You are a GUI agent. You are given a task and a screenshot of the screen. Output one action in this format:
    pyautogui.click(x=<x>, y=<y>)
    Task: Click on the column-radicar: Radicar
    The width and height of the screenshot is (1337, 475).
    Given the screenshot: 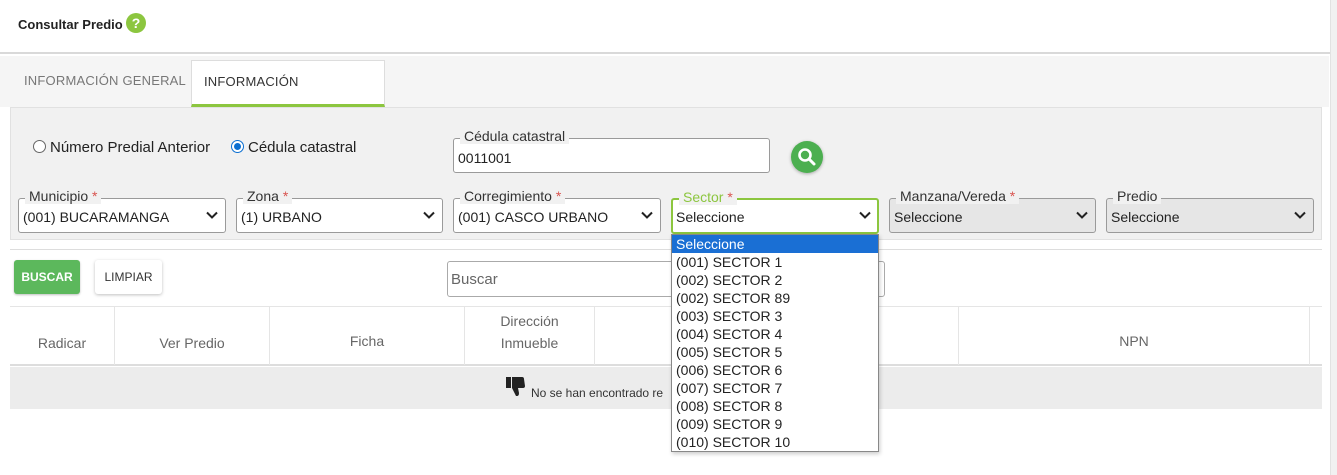 What is the action you would take?
    pyautogui.click(x=62, y=336)
    